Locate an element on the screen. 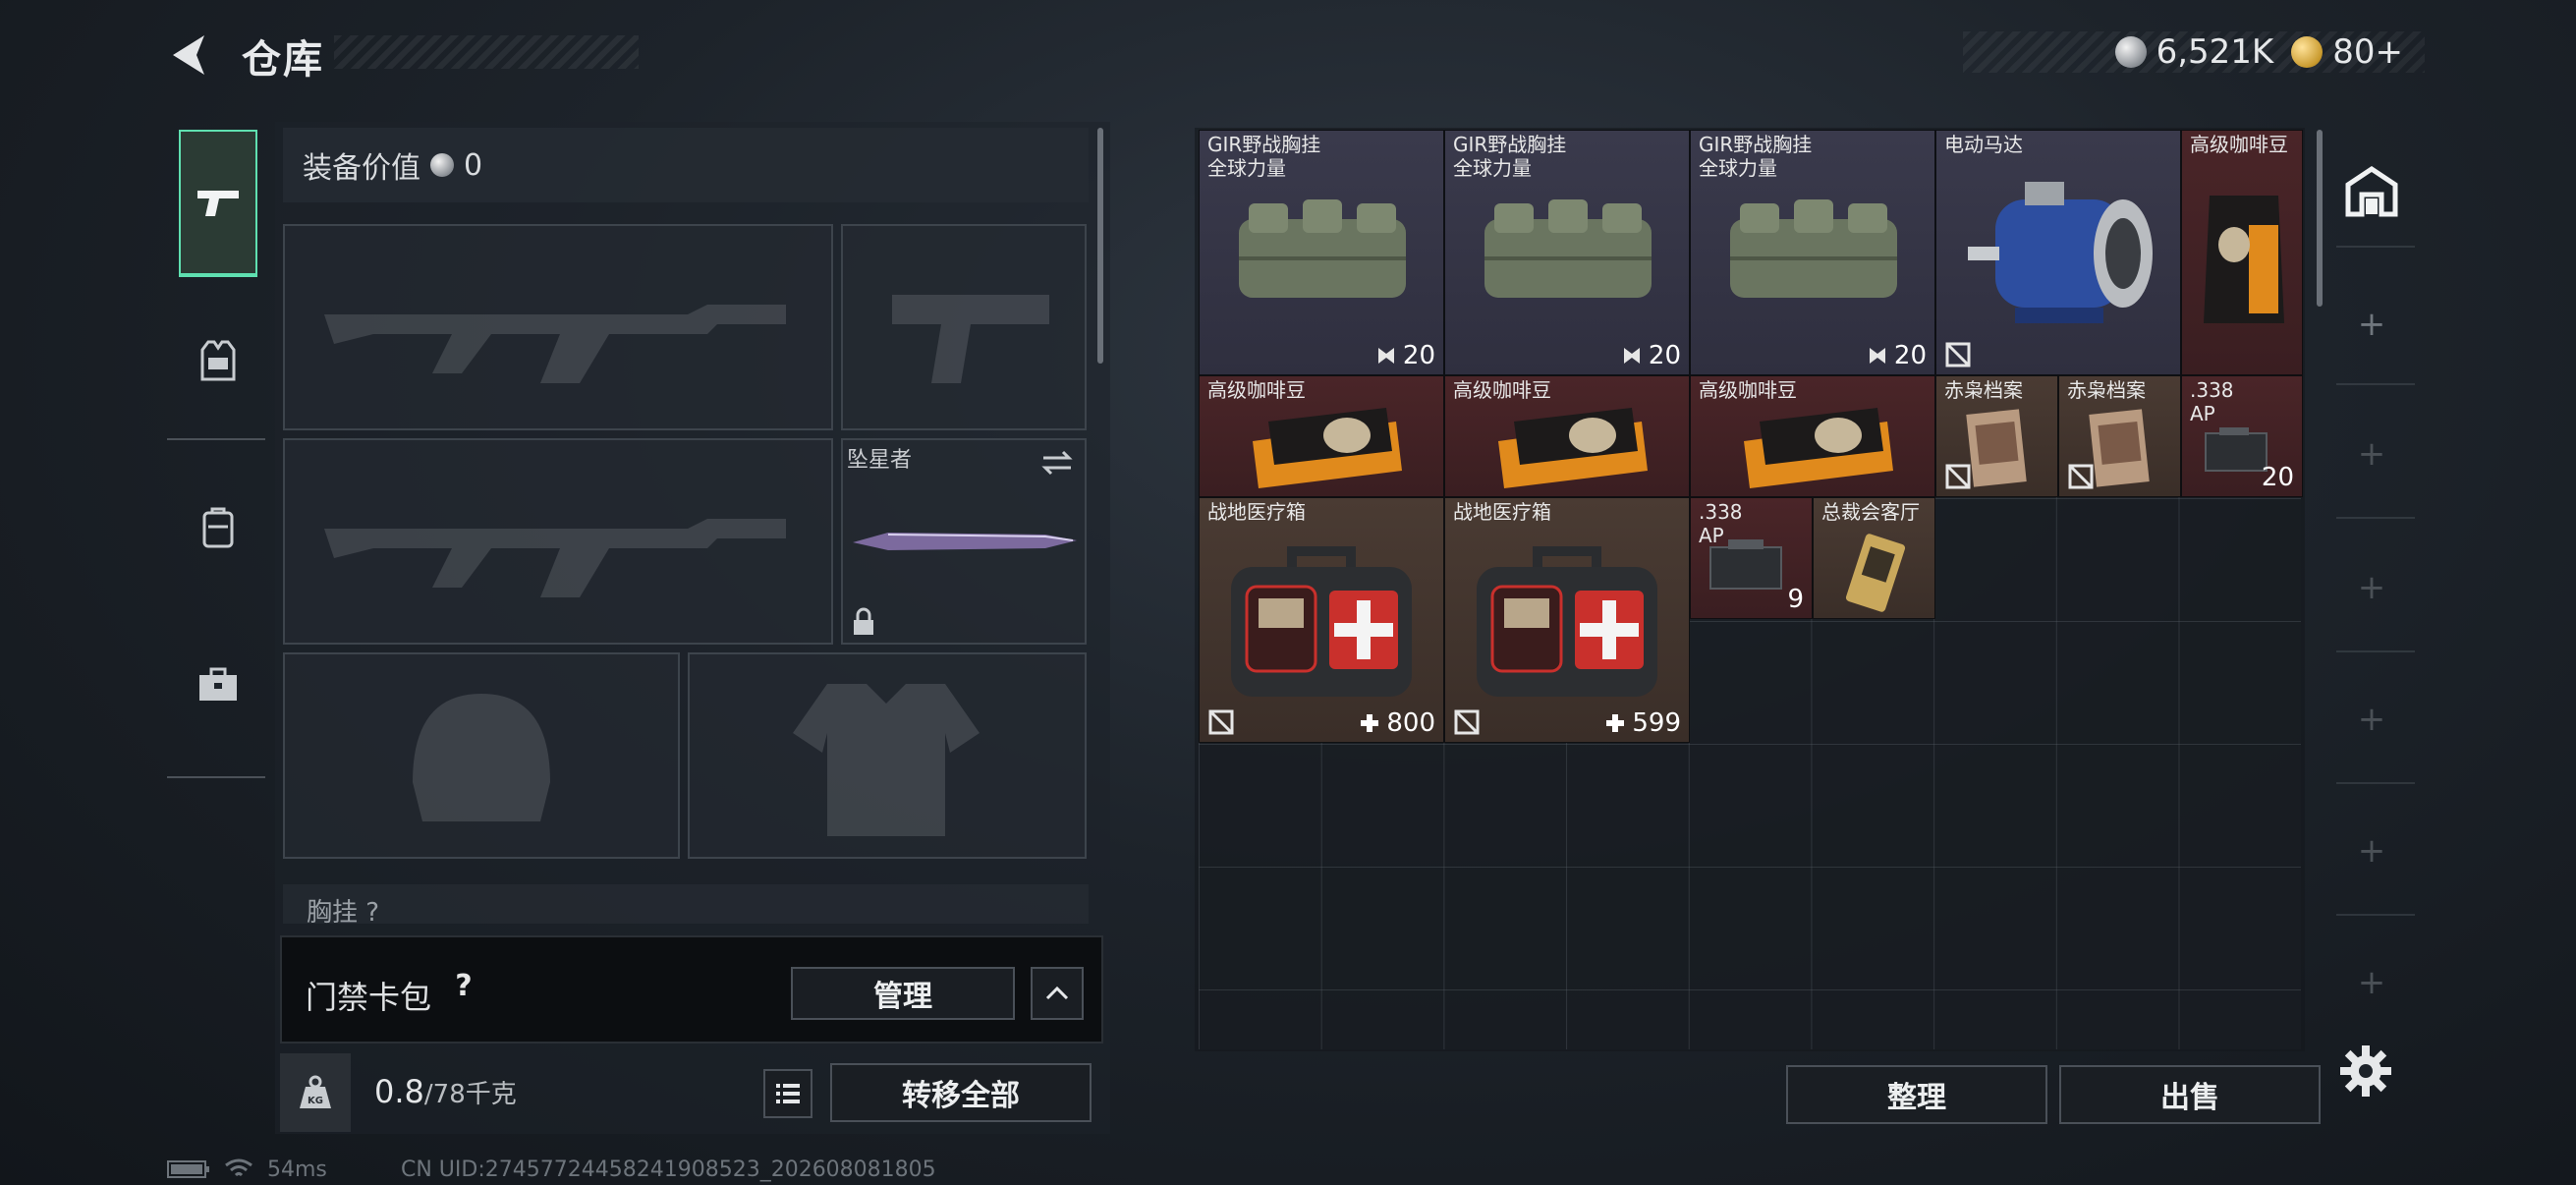 The width and height of the screenshot is (2576, 1185). knife-icon is located at coordinates (965, 542).